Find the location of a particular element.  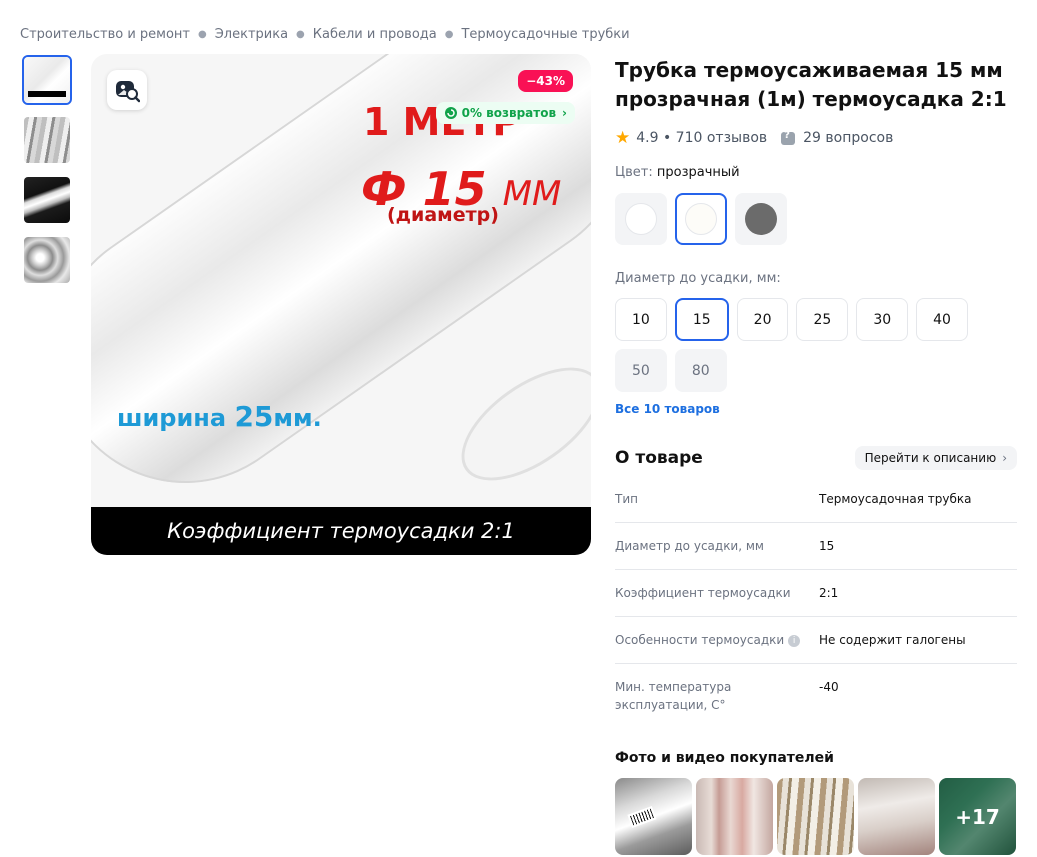

color-label-text: Цвет: is located at coordinates (634, 172).